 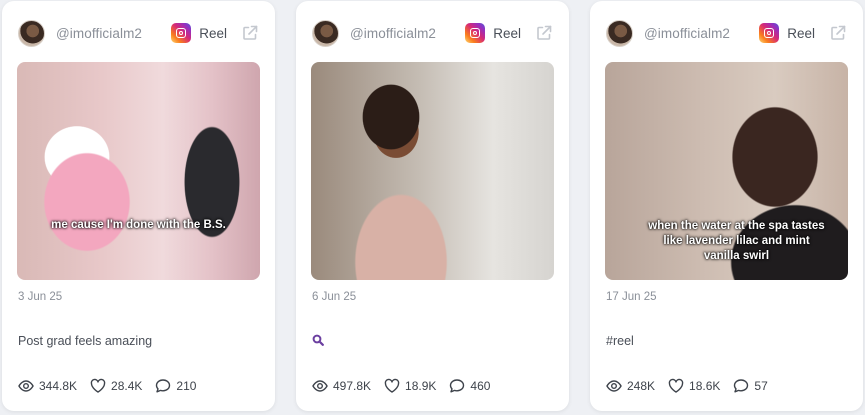 What do you see at coordinates (705, 386) in the screenshot?
I see `likes-count: 18.6K` at bounding box center [705, 386].